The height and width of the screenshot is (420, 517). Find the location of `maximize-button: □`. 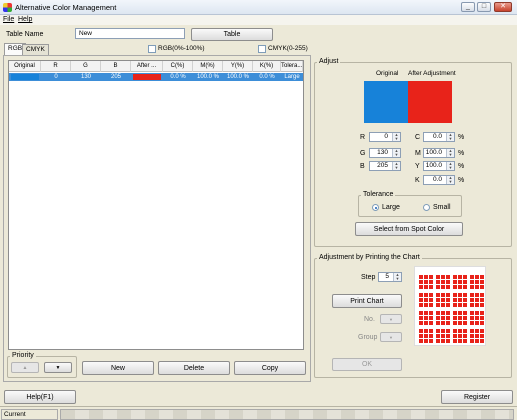

maximize-button: □ is located at coordinates (484, 7).